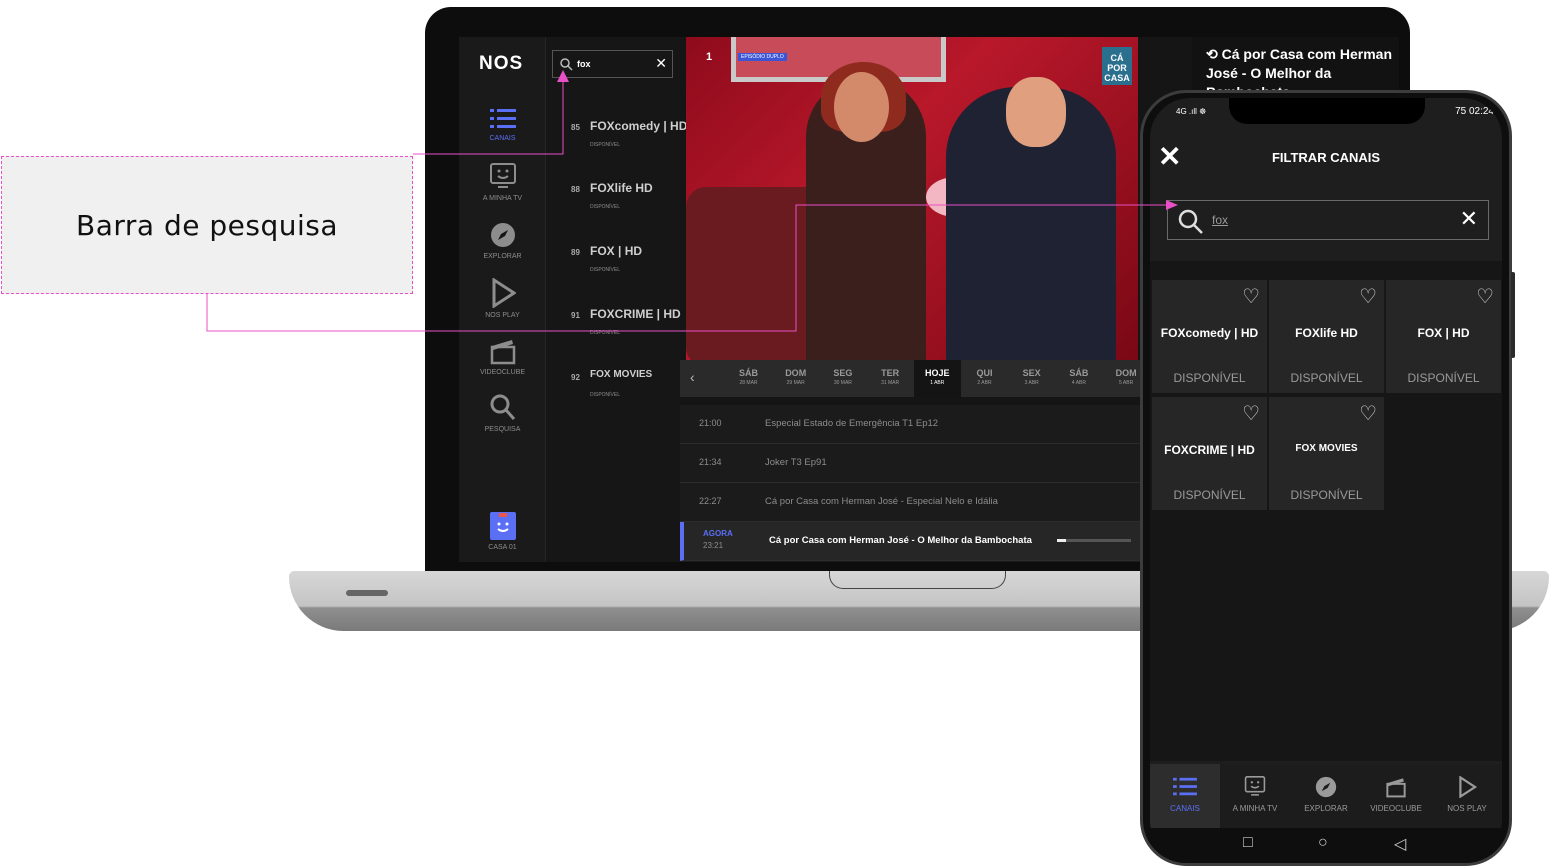 The width and height of the screenshot is (1559, 867). What do you see at coordinates (1396, 788) in the screenshot?
I see `clapper-icon` at bounding box center [1396, 788].